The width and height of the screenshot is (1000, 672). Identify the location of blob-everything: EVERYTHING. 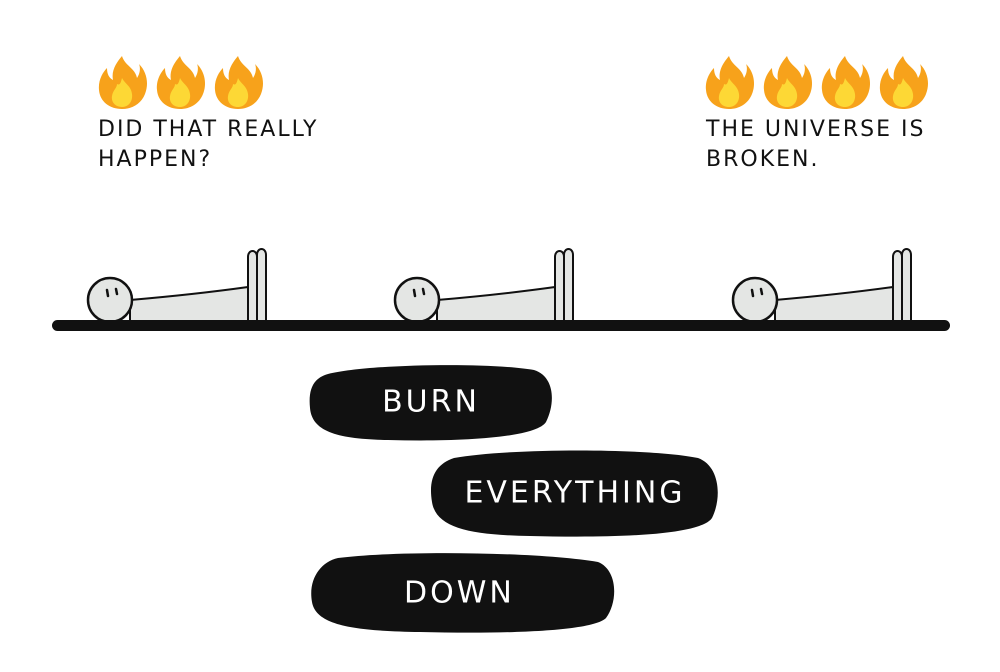
(575, 493).